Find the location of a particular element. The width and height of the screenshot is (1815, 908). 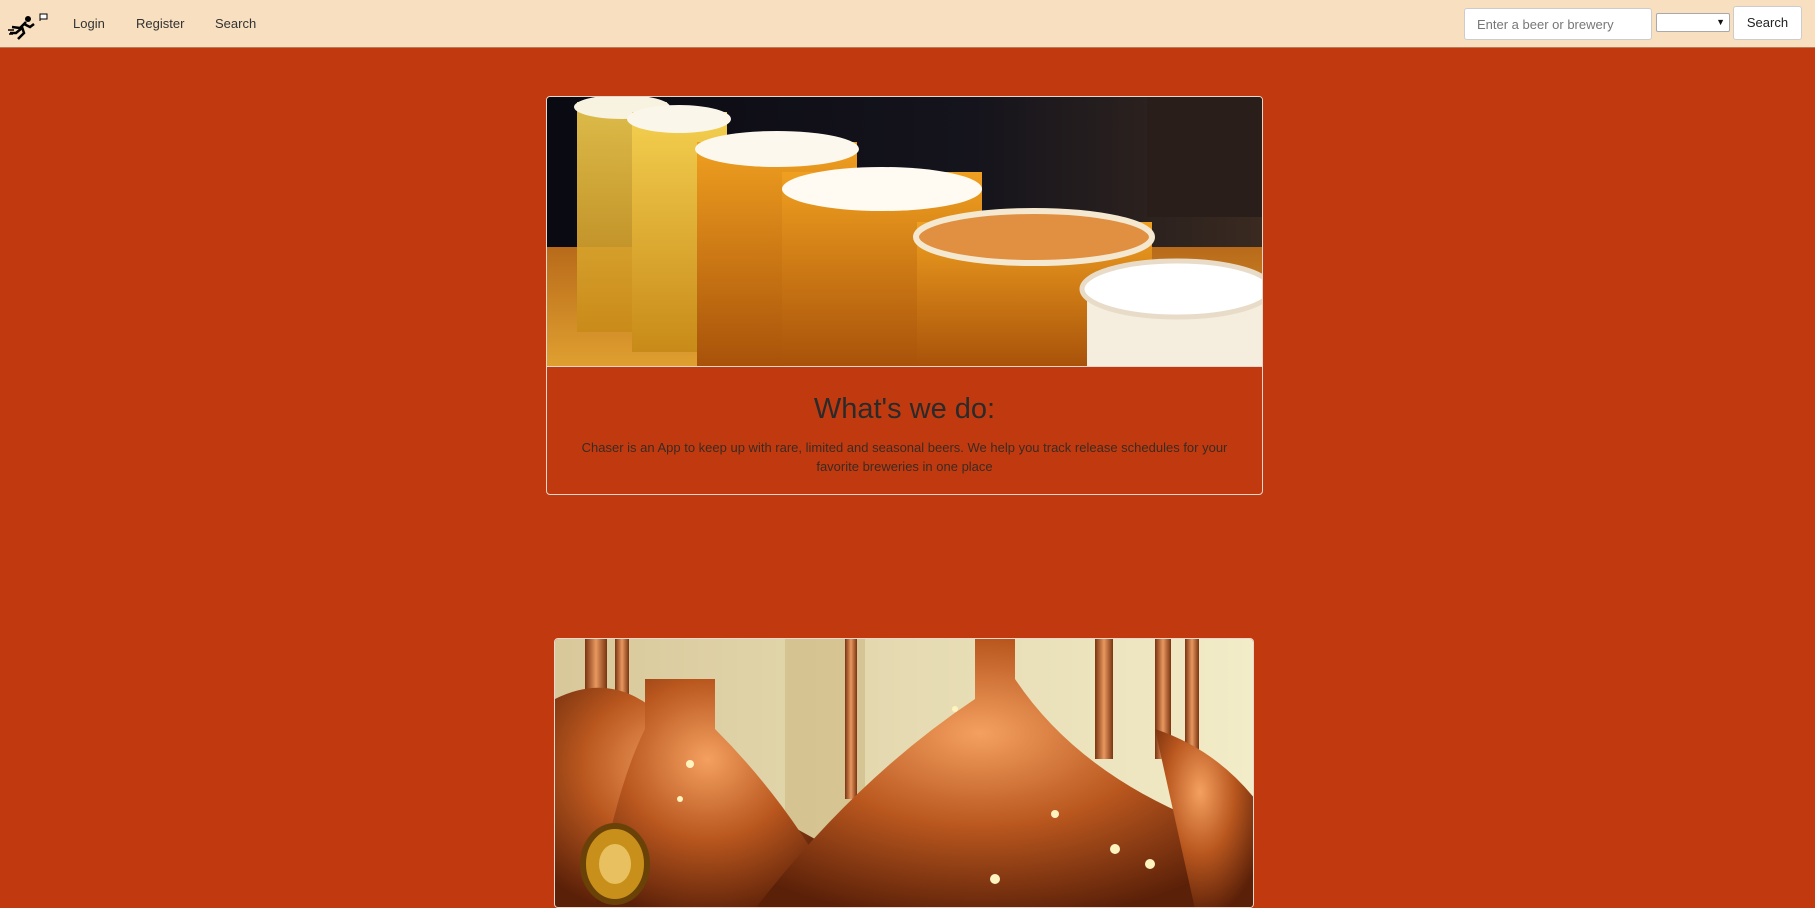

navbar: Login Register Search ▼ Search is located at coordinates (907, 24).